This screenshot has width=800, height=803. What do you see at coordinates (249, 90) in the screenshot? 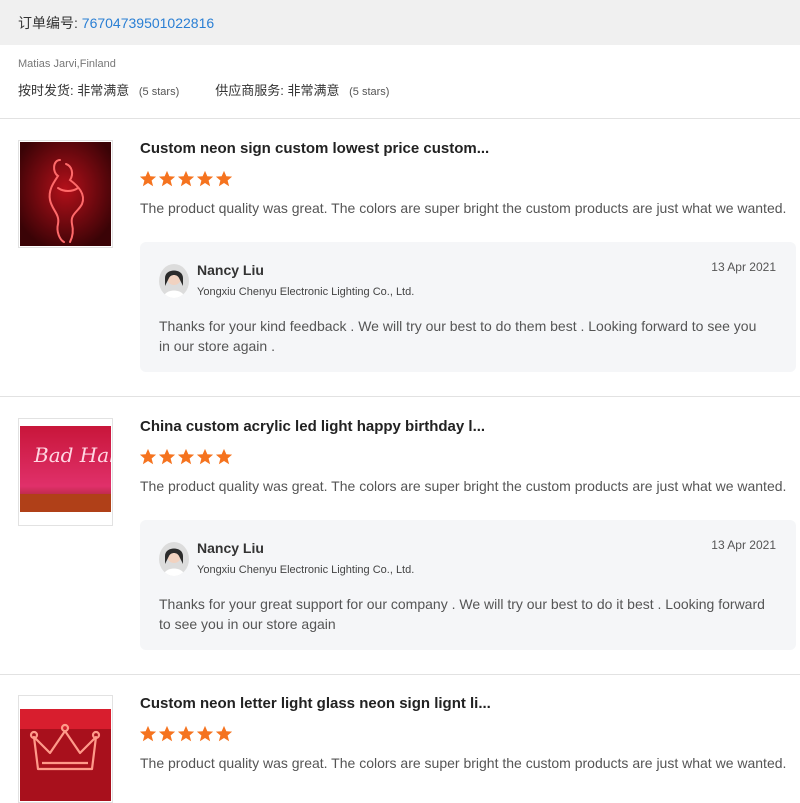
I see `rating-label: 供应商服务:` at bounding box center [249, 90].